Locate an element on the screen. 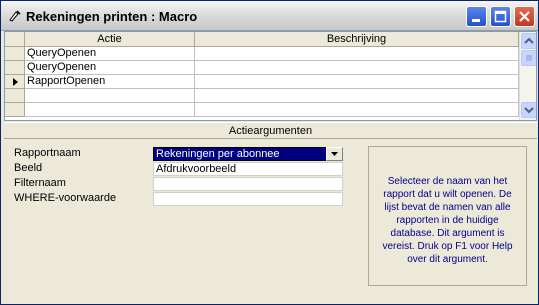  rapportnaam-label: Rapportnaam is located at coordinates (47, 153).